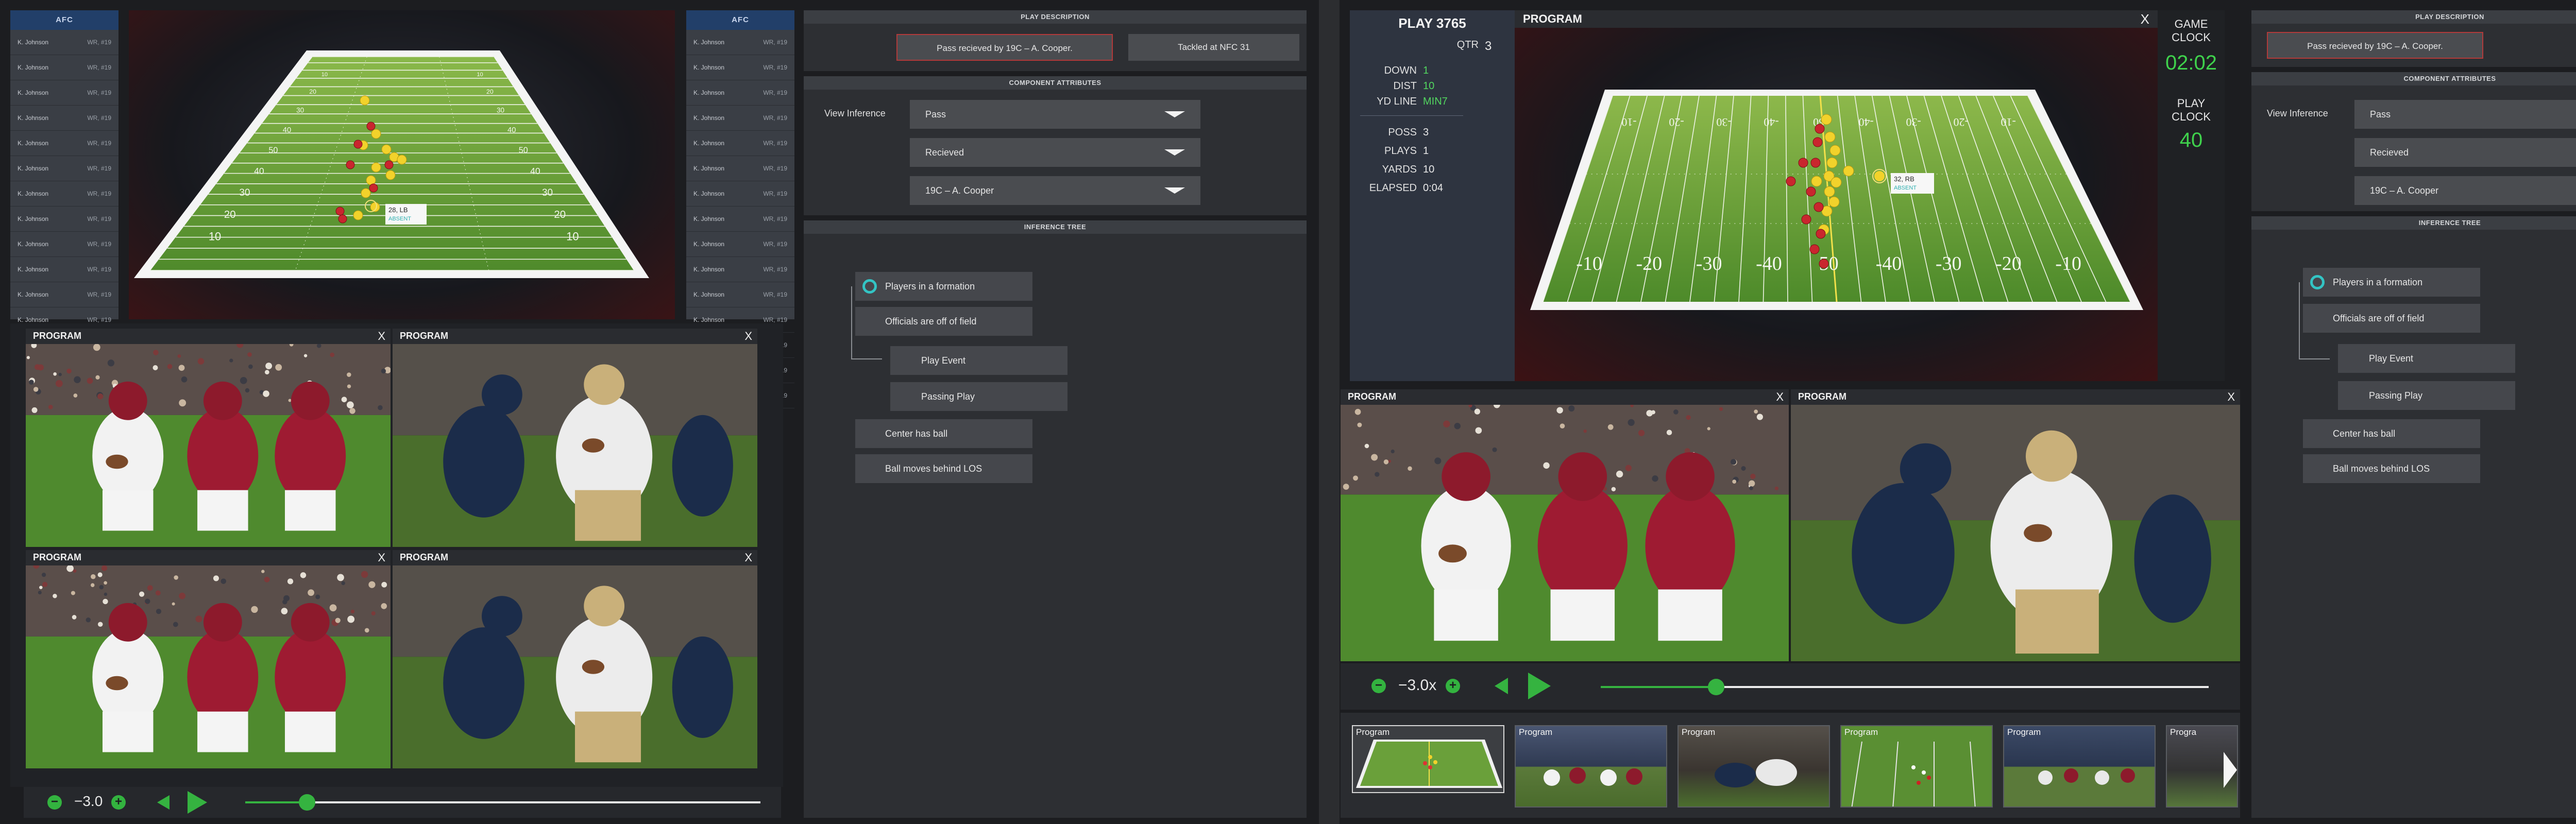  Describe the element at coordinates (2389, 152) in the screenshot. I see `attribute-select-2-value: Recieved` at that location.